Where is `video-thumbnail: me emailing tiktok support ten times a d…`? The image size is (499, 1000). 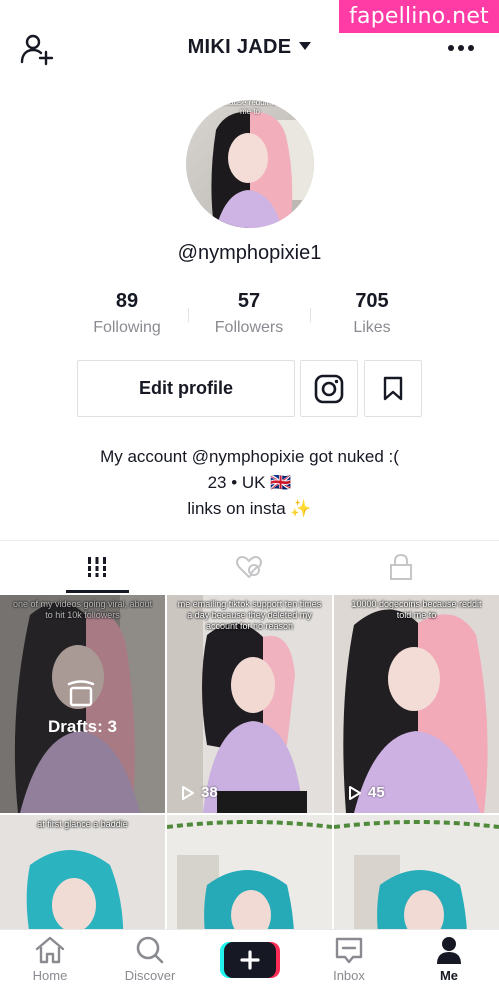 video-thumbnail: me emailing tiktok support ten times a d… is located at coordinates (249, 704).